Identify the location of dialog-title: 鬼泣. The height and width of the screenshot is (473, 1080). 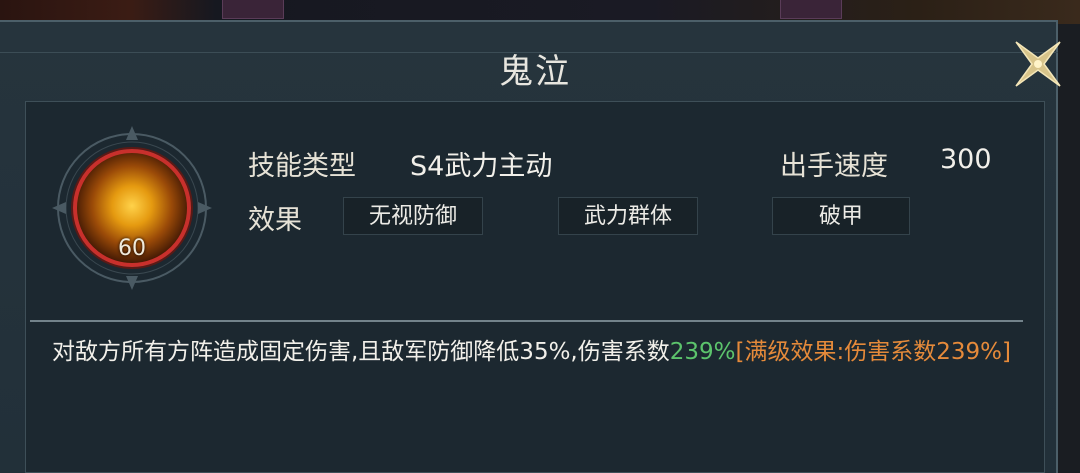
(535, 72).